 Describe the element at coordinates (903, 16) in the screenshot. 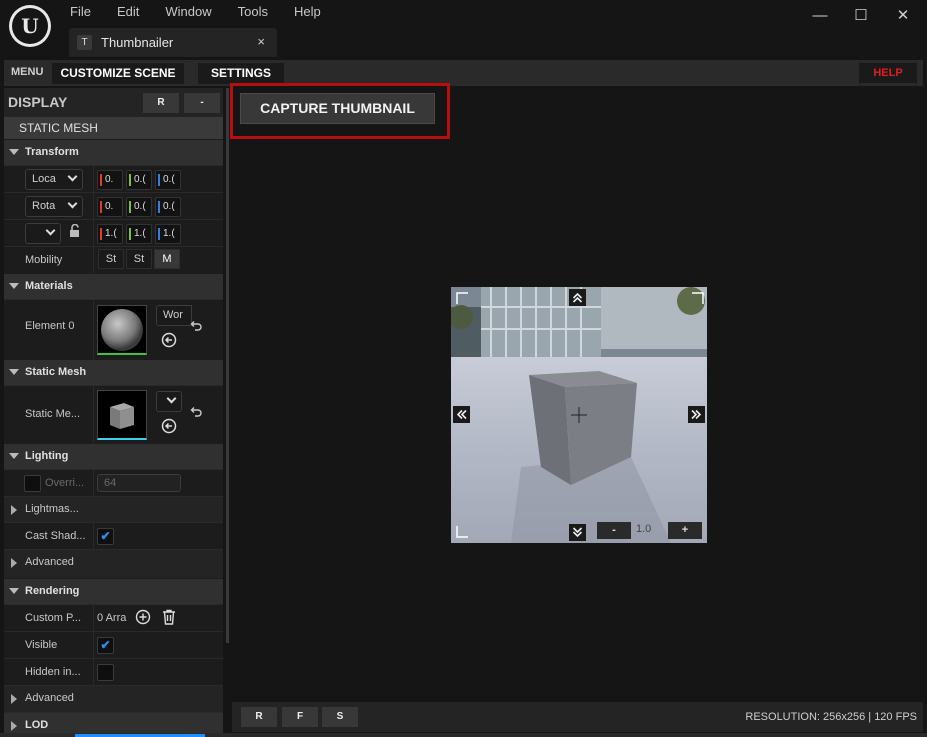

I see `close-window-button: ✕` at that location.